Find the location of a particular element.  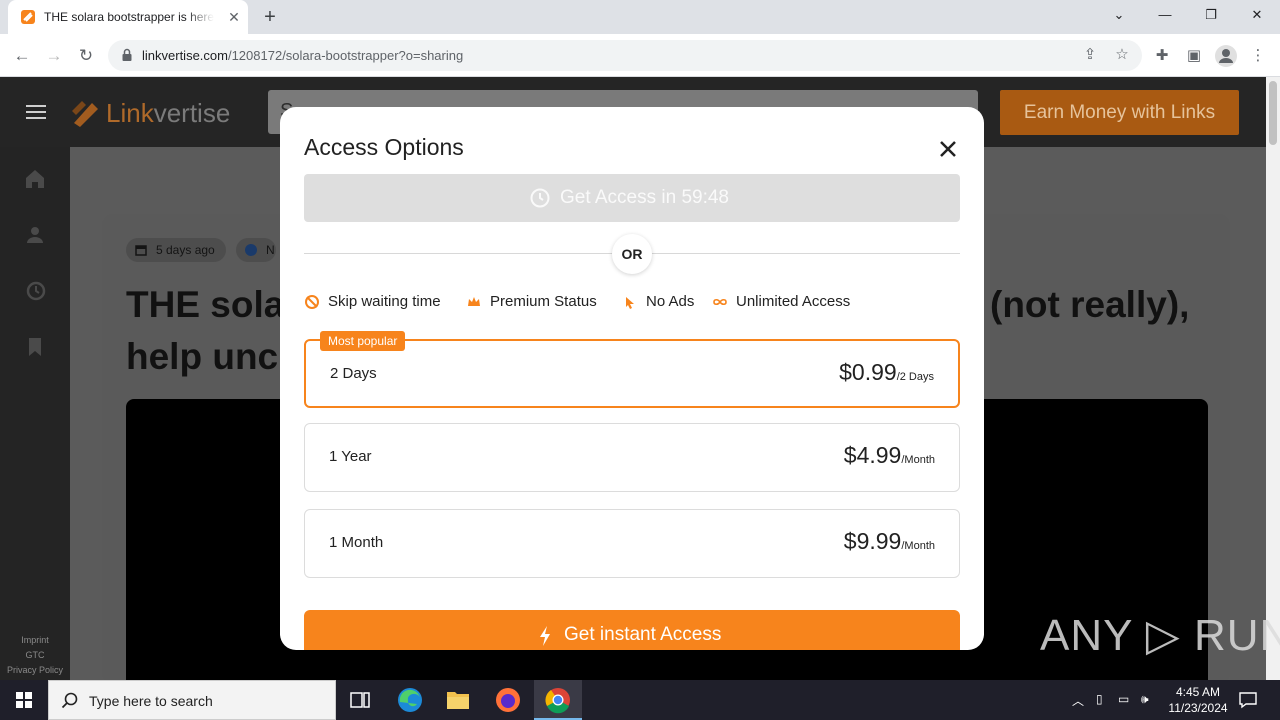

clock-icon is located at coordinates (540, 198).